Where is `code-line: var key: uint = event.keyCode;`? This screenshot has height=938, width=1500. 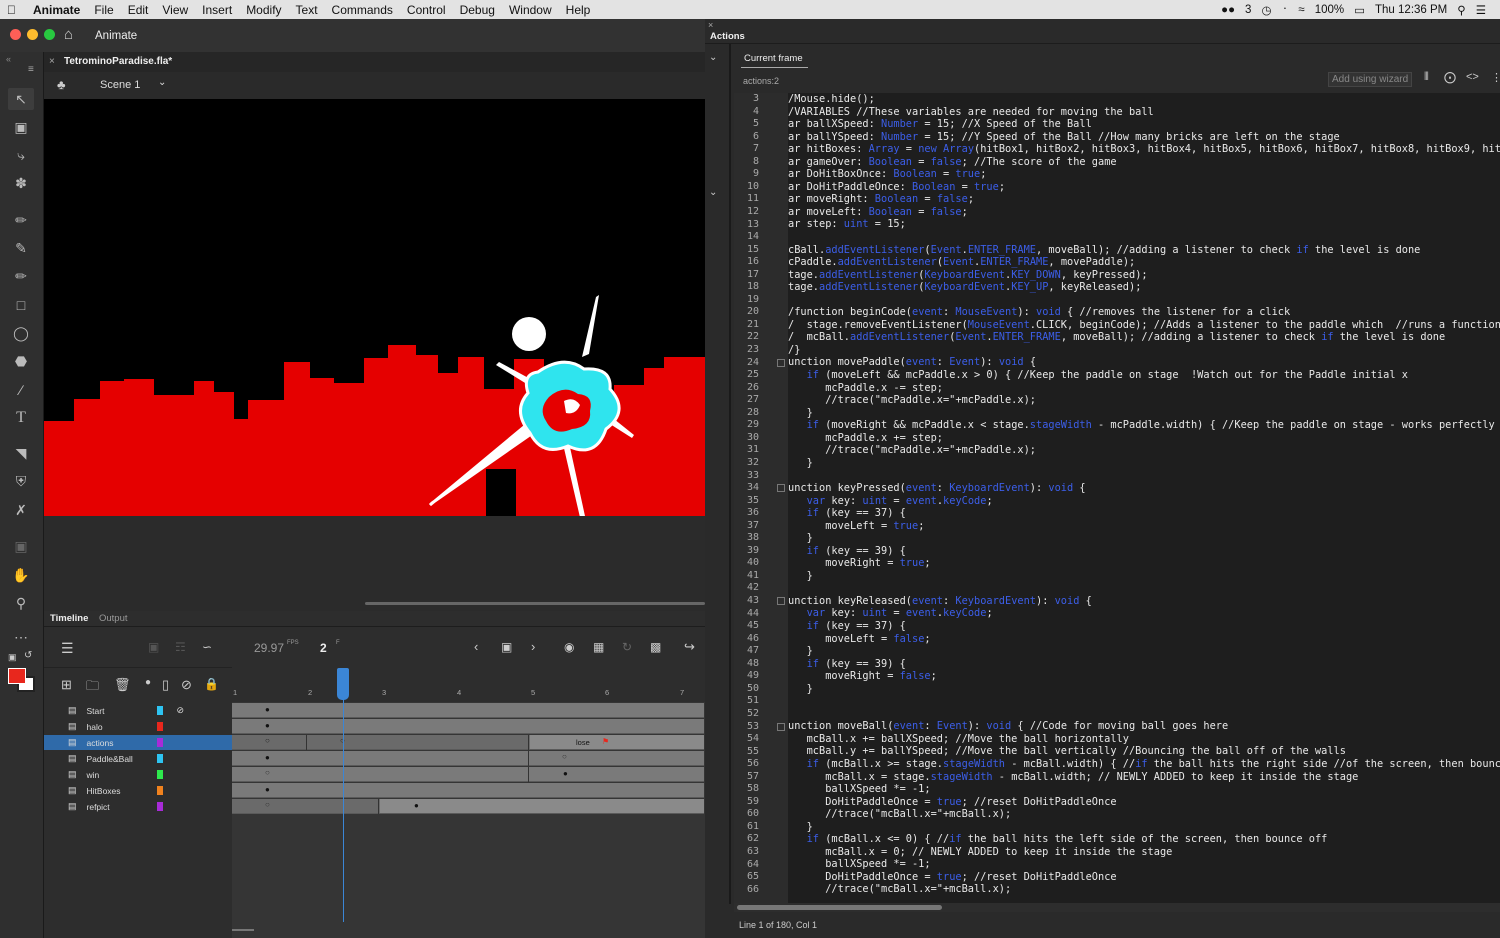
code-line: var key: uint = event.keyCode; is located at coordinates (1144, 613).